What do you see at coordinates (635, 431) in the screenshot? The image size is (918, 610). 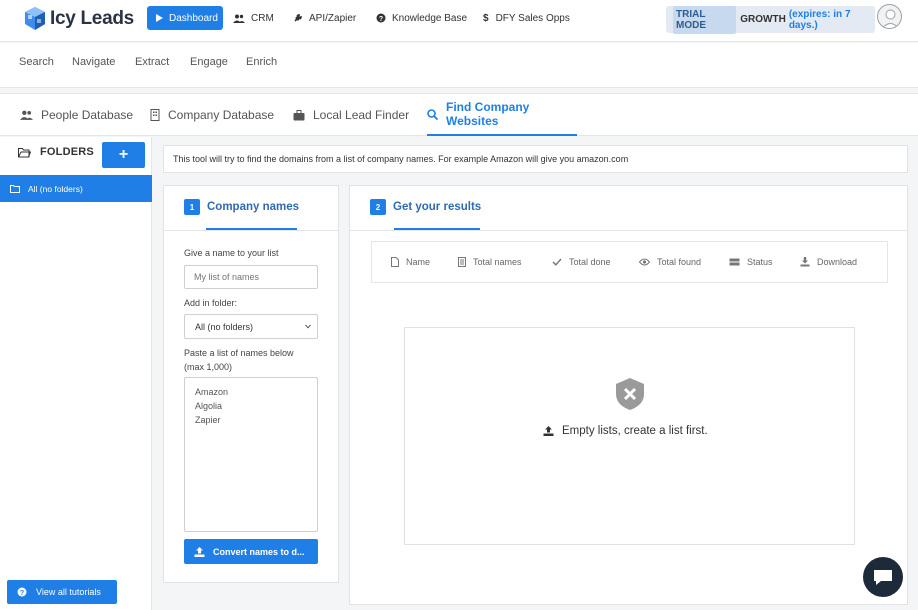 I see `empty-message-text: Empty lists, create a list first.` at bounding box center [635, 431].